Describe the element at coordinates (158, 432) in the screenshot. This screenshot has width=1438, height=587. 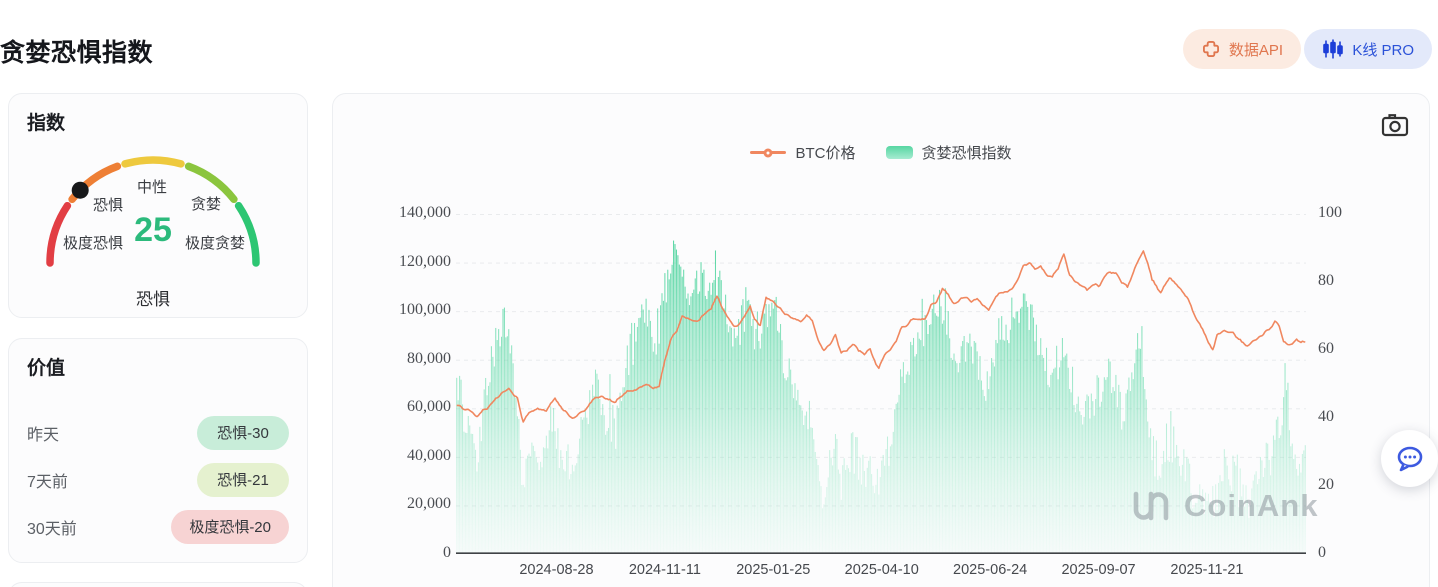
I see `value-row-yesterday: 昨天 恐惧-30` at that location.